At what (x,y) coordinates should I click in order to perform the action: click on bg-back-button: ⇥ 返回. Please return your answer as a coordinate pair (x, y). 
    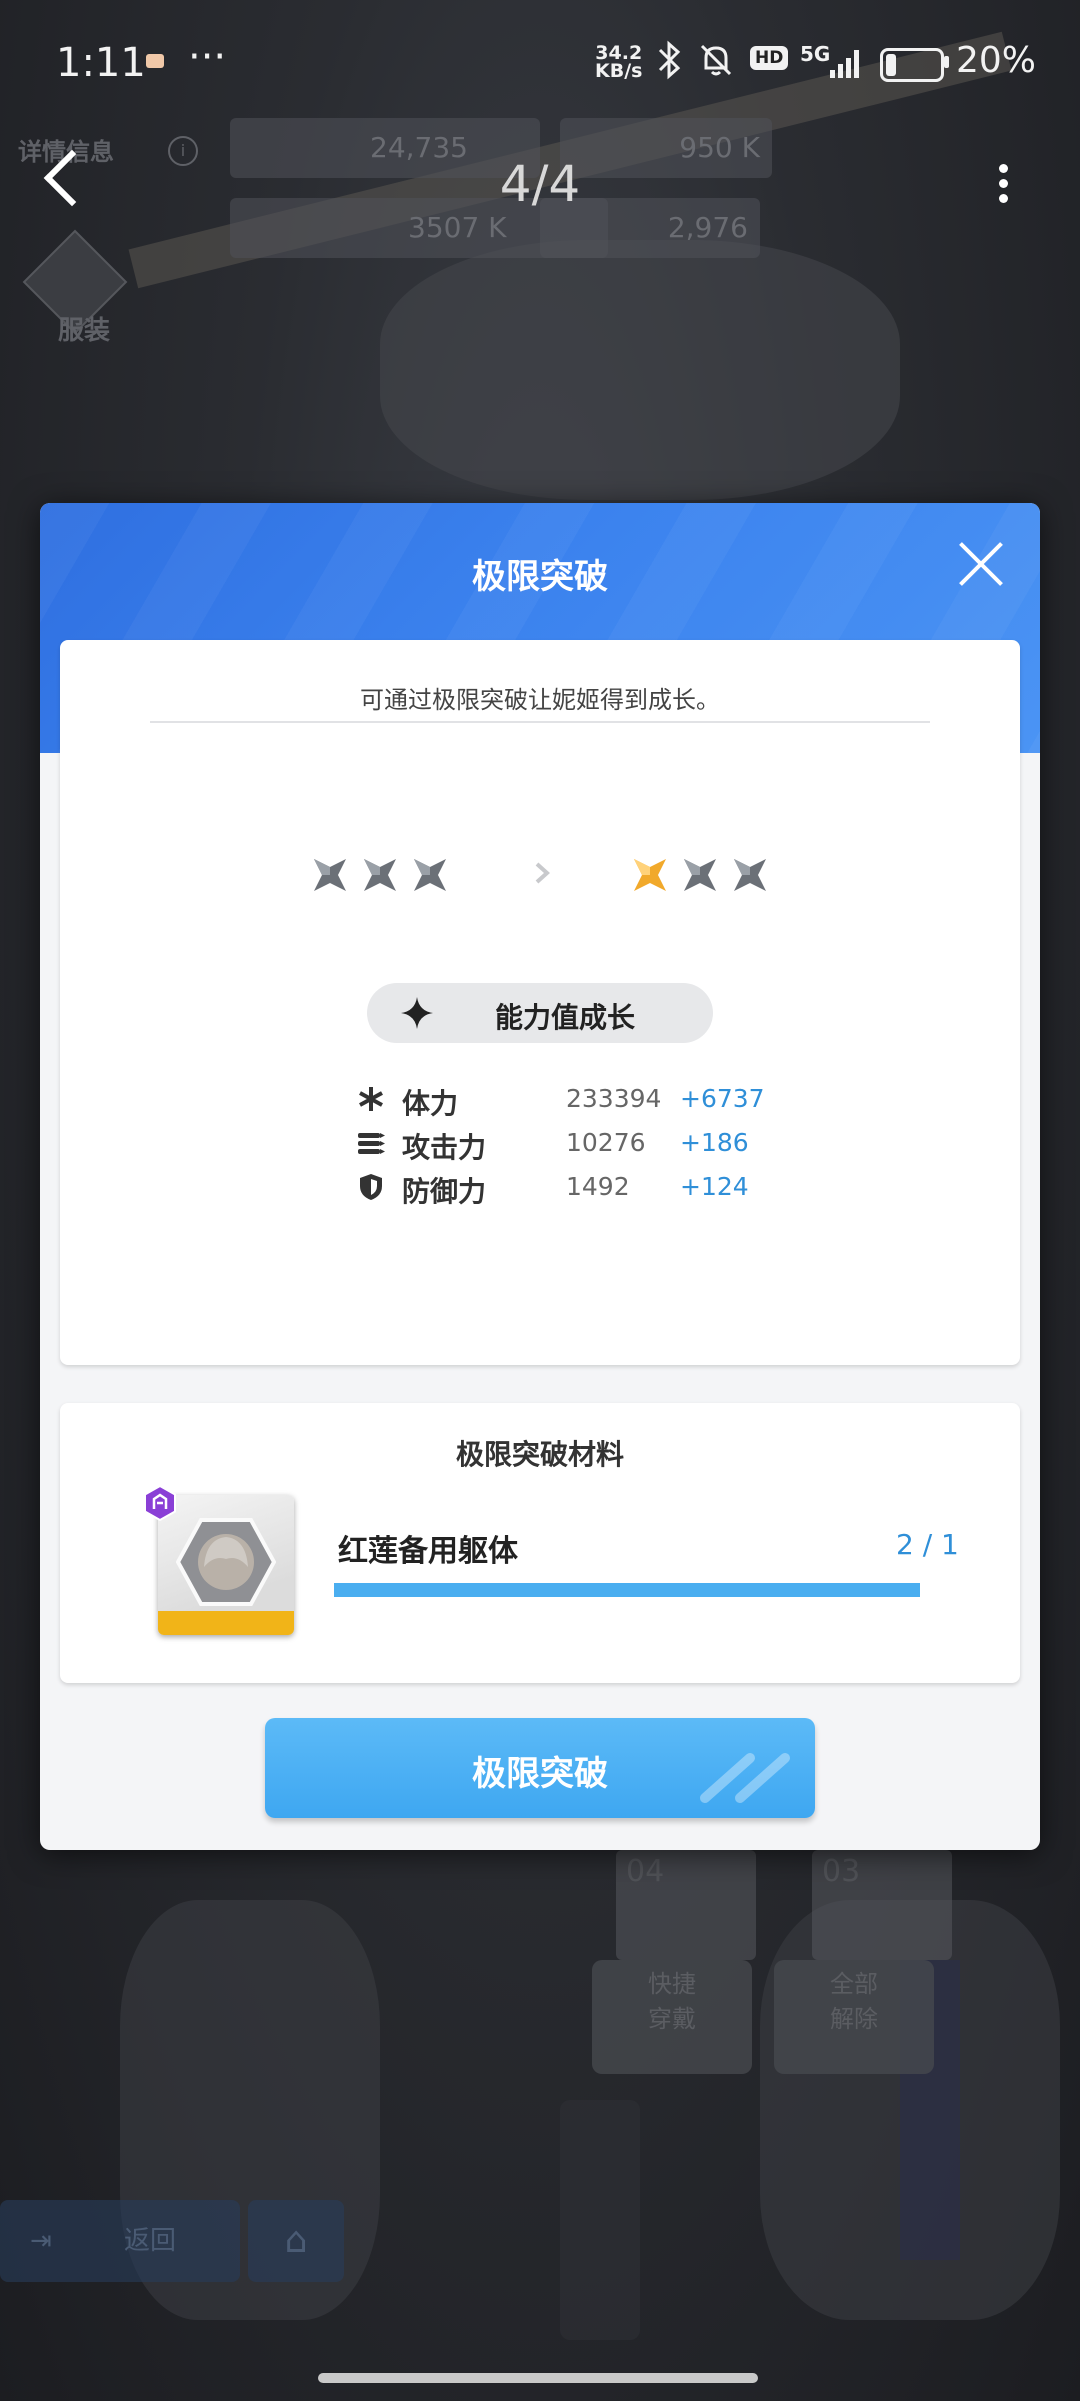
    Looking at the image, I should click on (120, 2241).